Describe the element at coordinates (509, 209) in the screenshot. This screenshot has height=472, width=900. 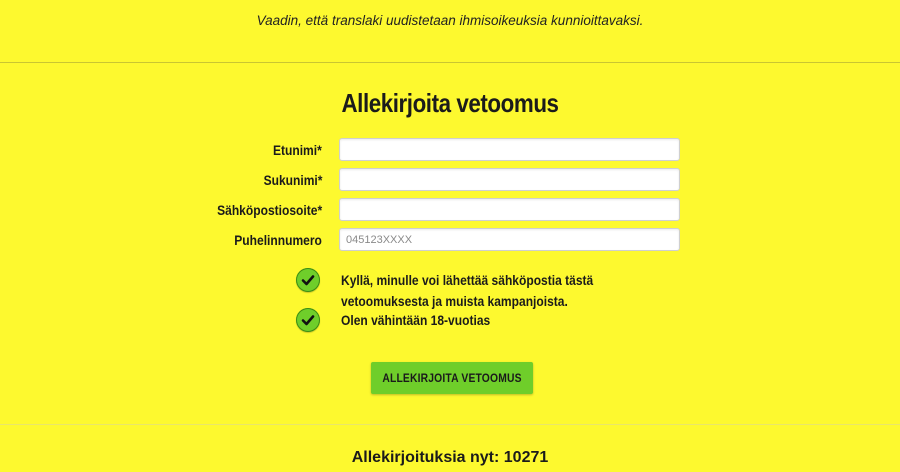
I see `email-input` at that location.